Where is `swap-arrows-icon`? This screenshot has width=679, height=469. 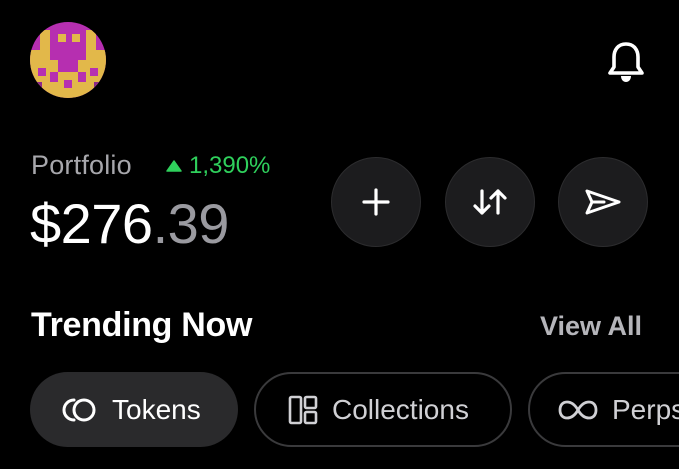
swap-arrows-icon is located at coordinates (490, 202).